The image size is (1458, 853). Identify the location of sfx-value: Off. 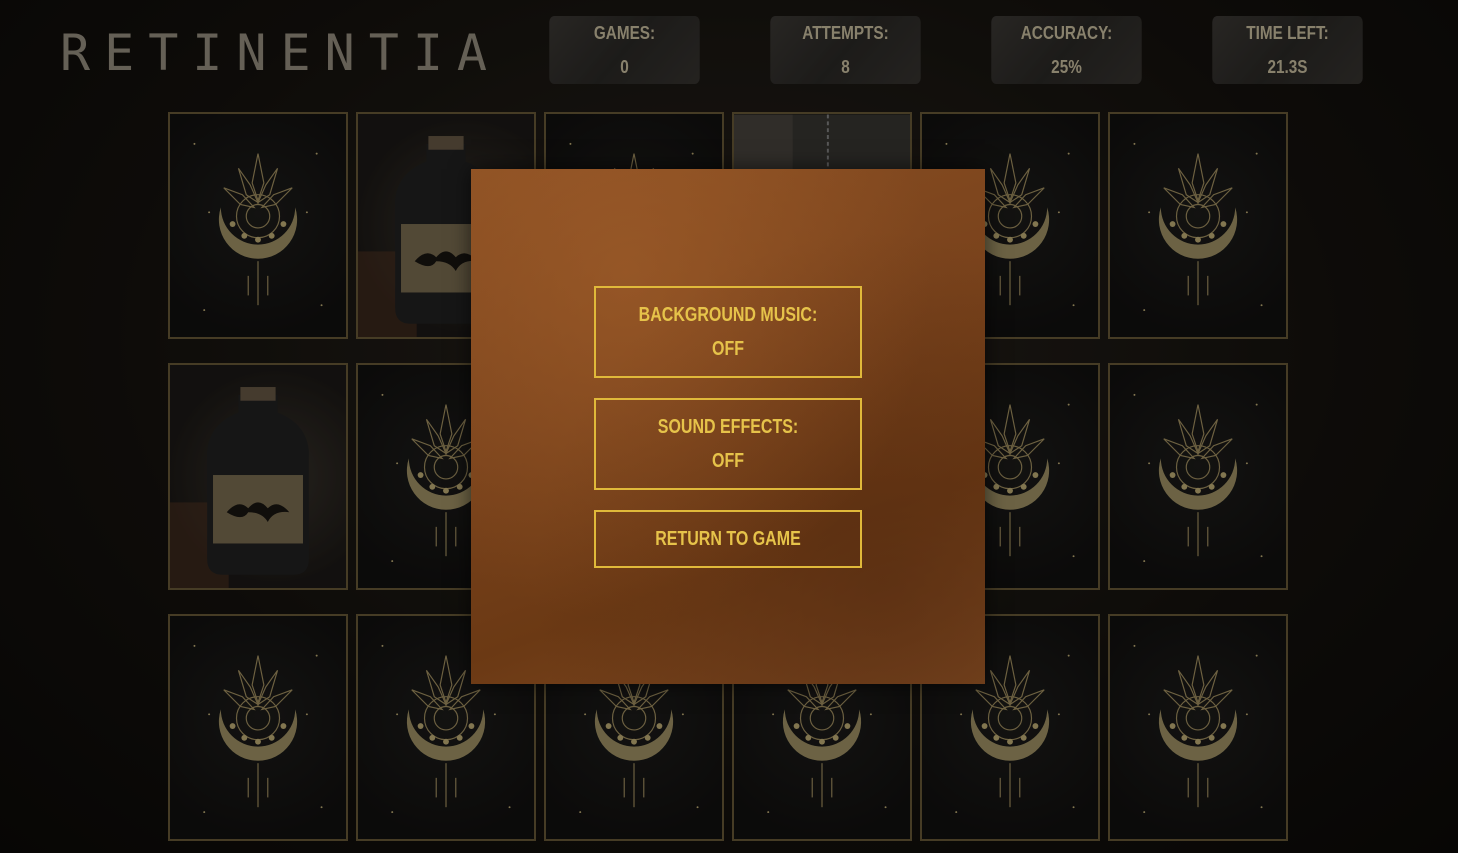
(728, 461).